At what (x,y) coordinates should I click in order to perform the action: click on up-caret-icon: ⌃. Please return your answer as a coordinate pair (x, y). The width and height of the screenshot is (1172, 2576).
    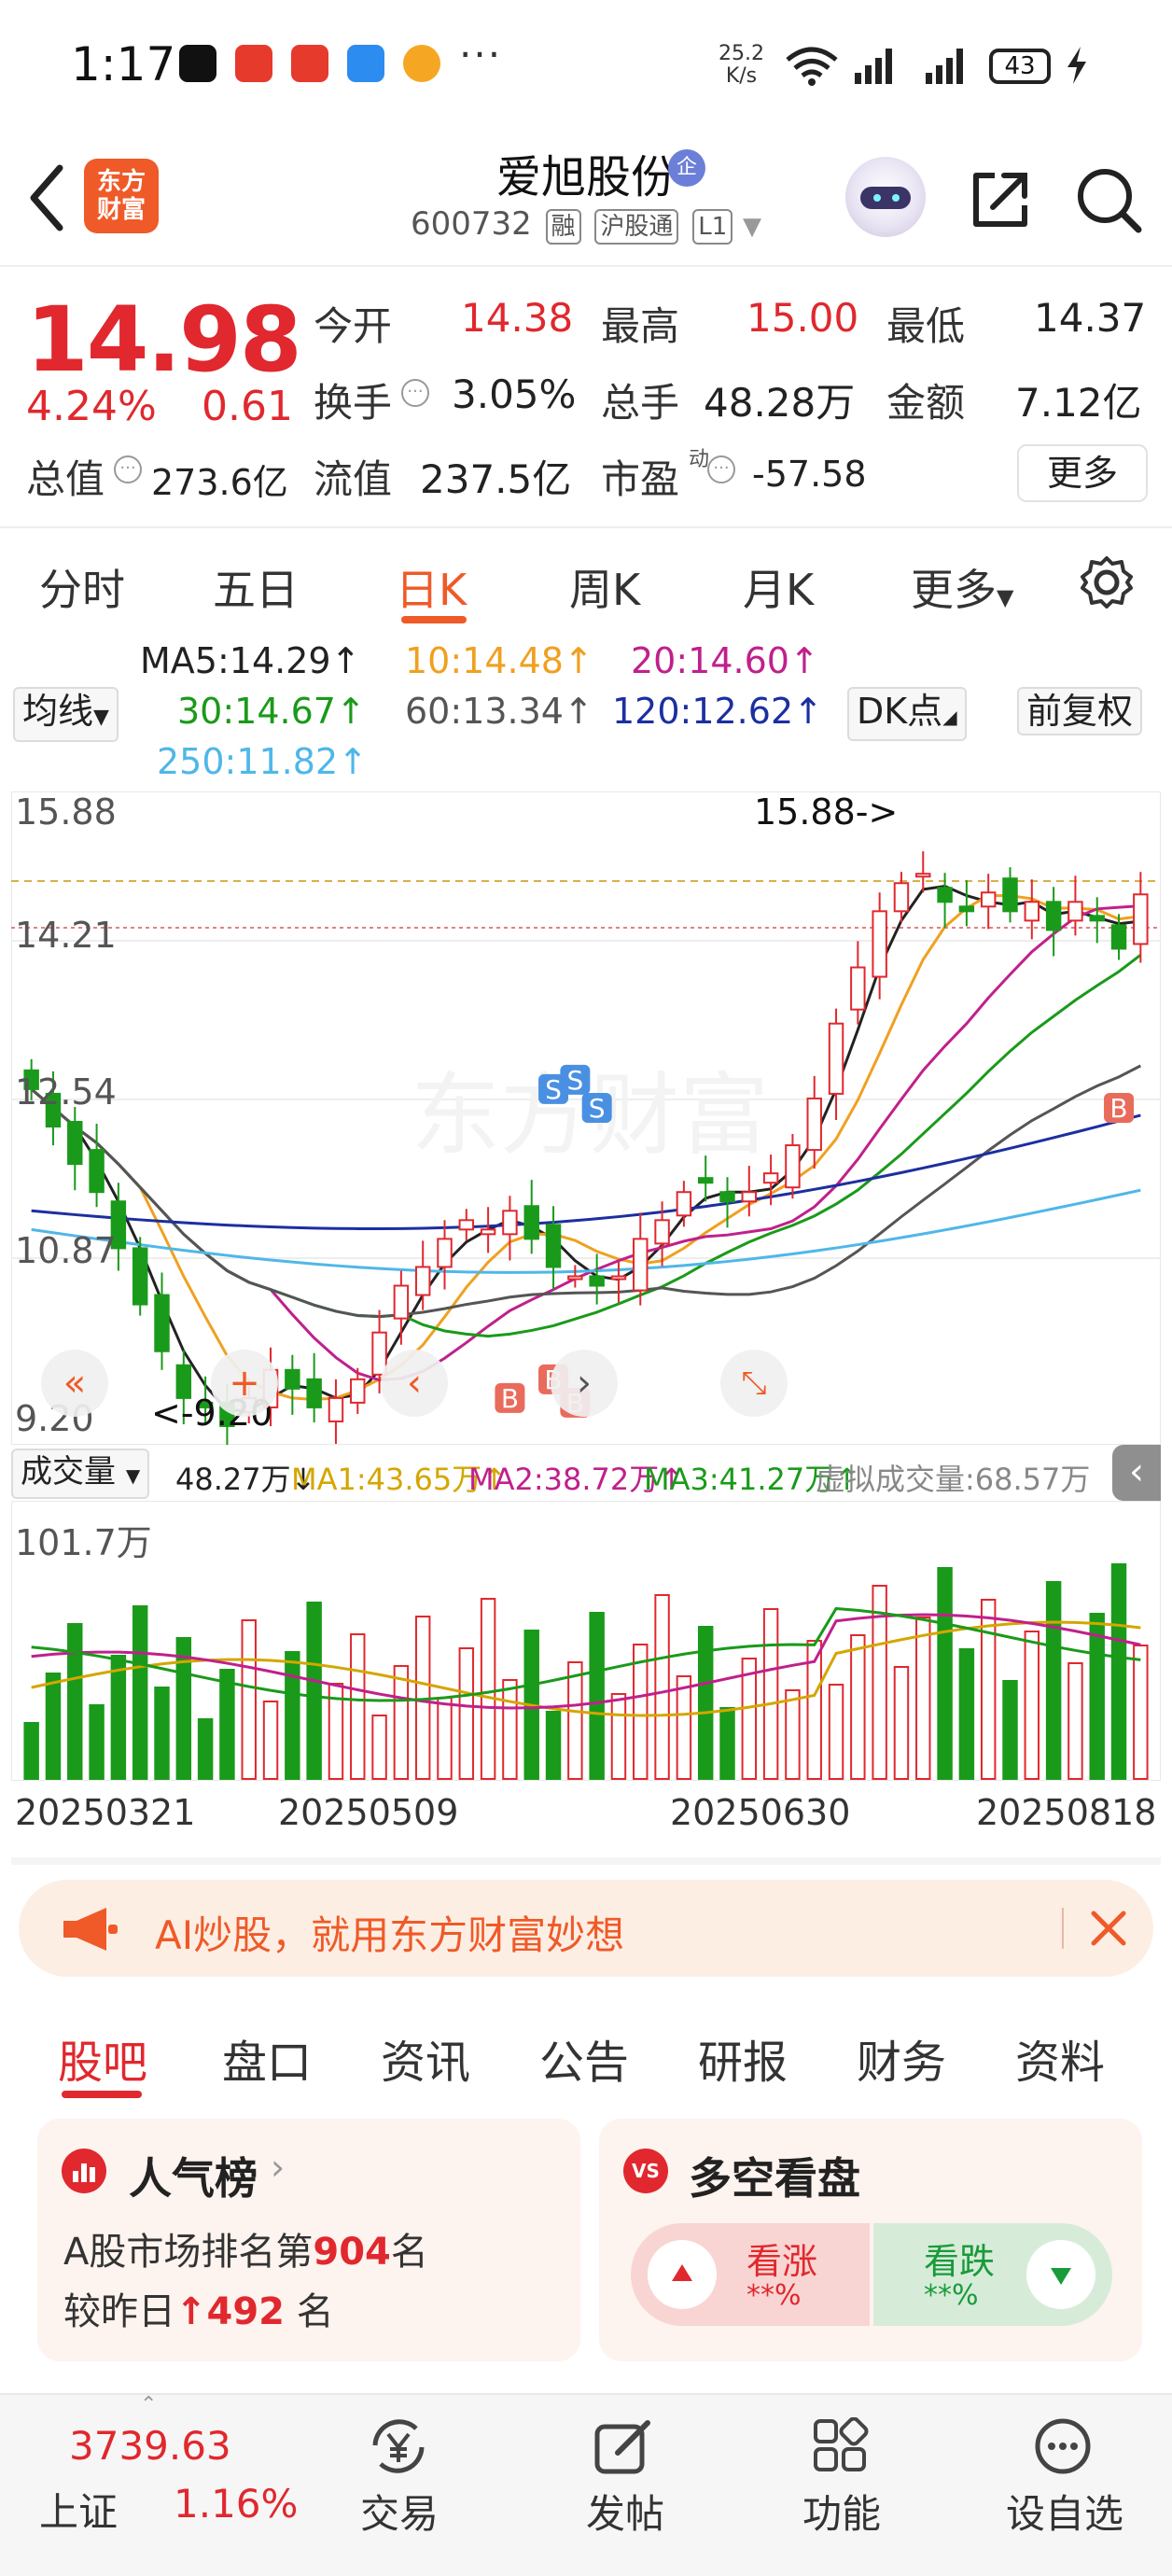
    Looking at the image, I should click on (149, 2404).